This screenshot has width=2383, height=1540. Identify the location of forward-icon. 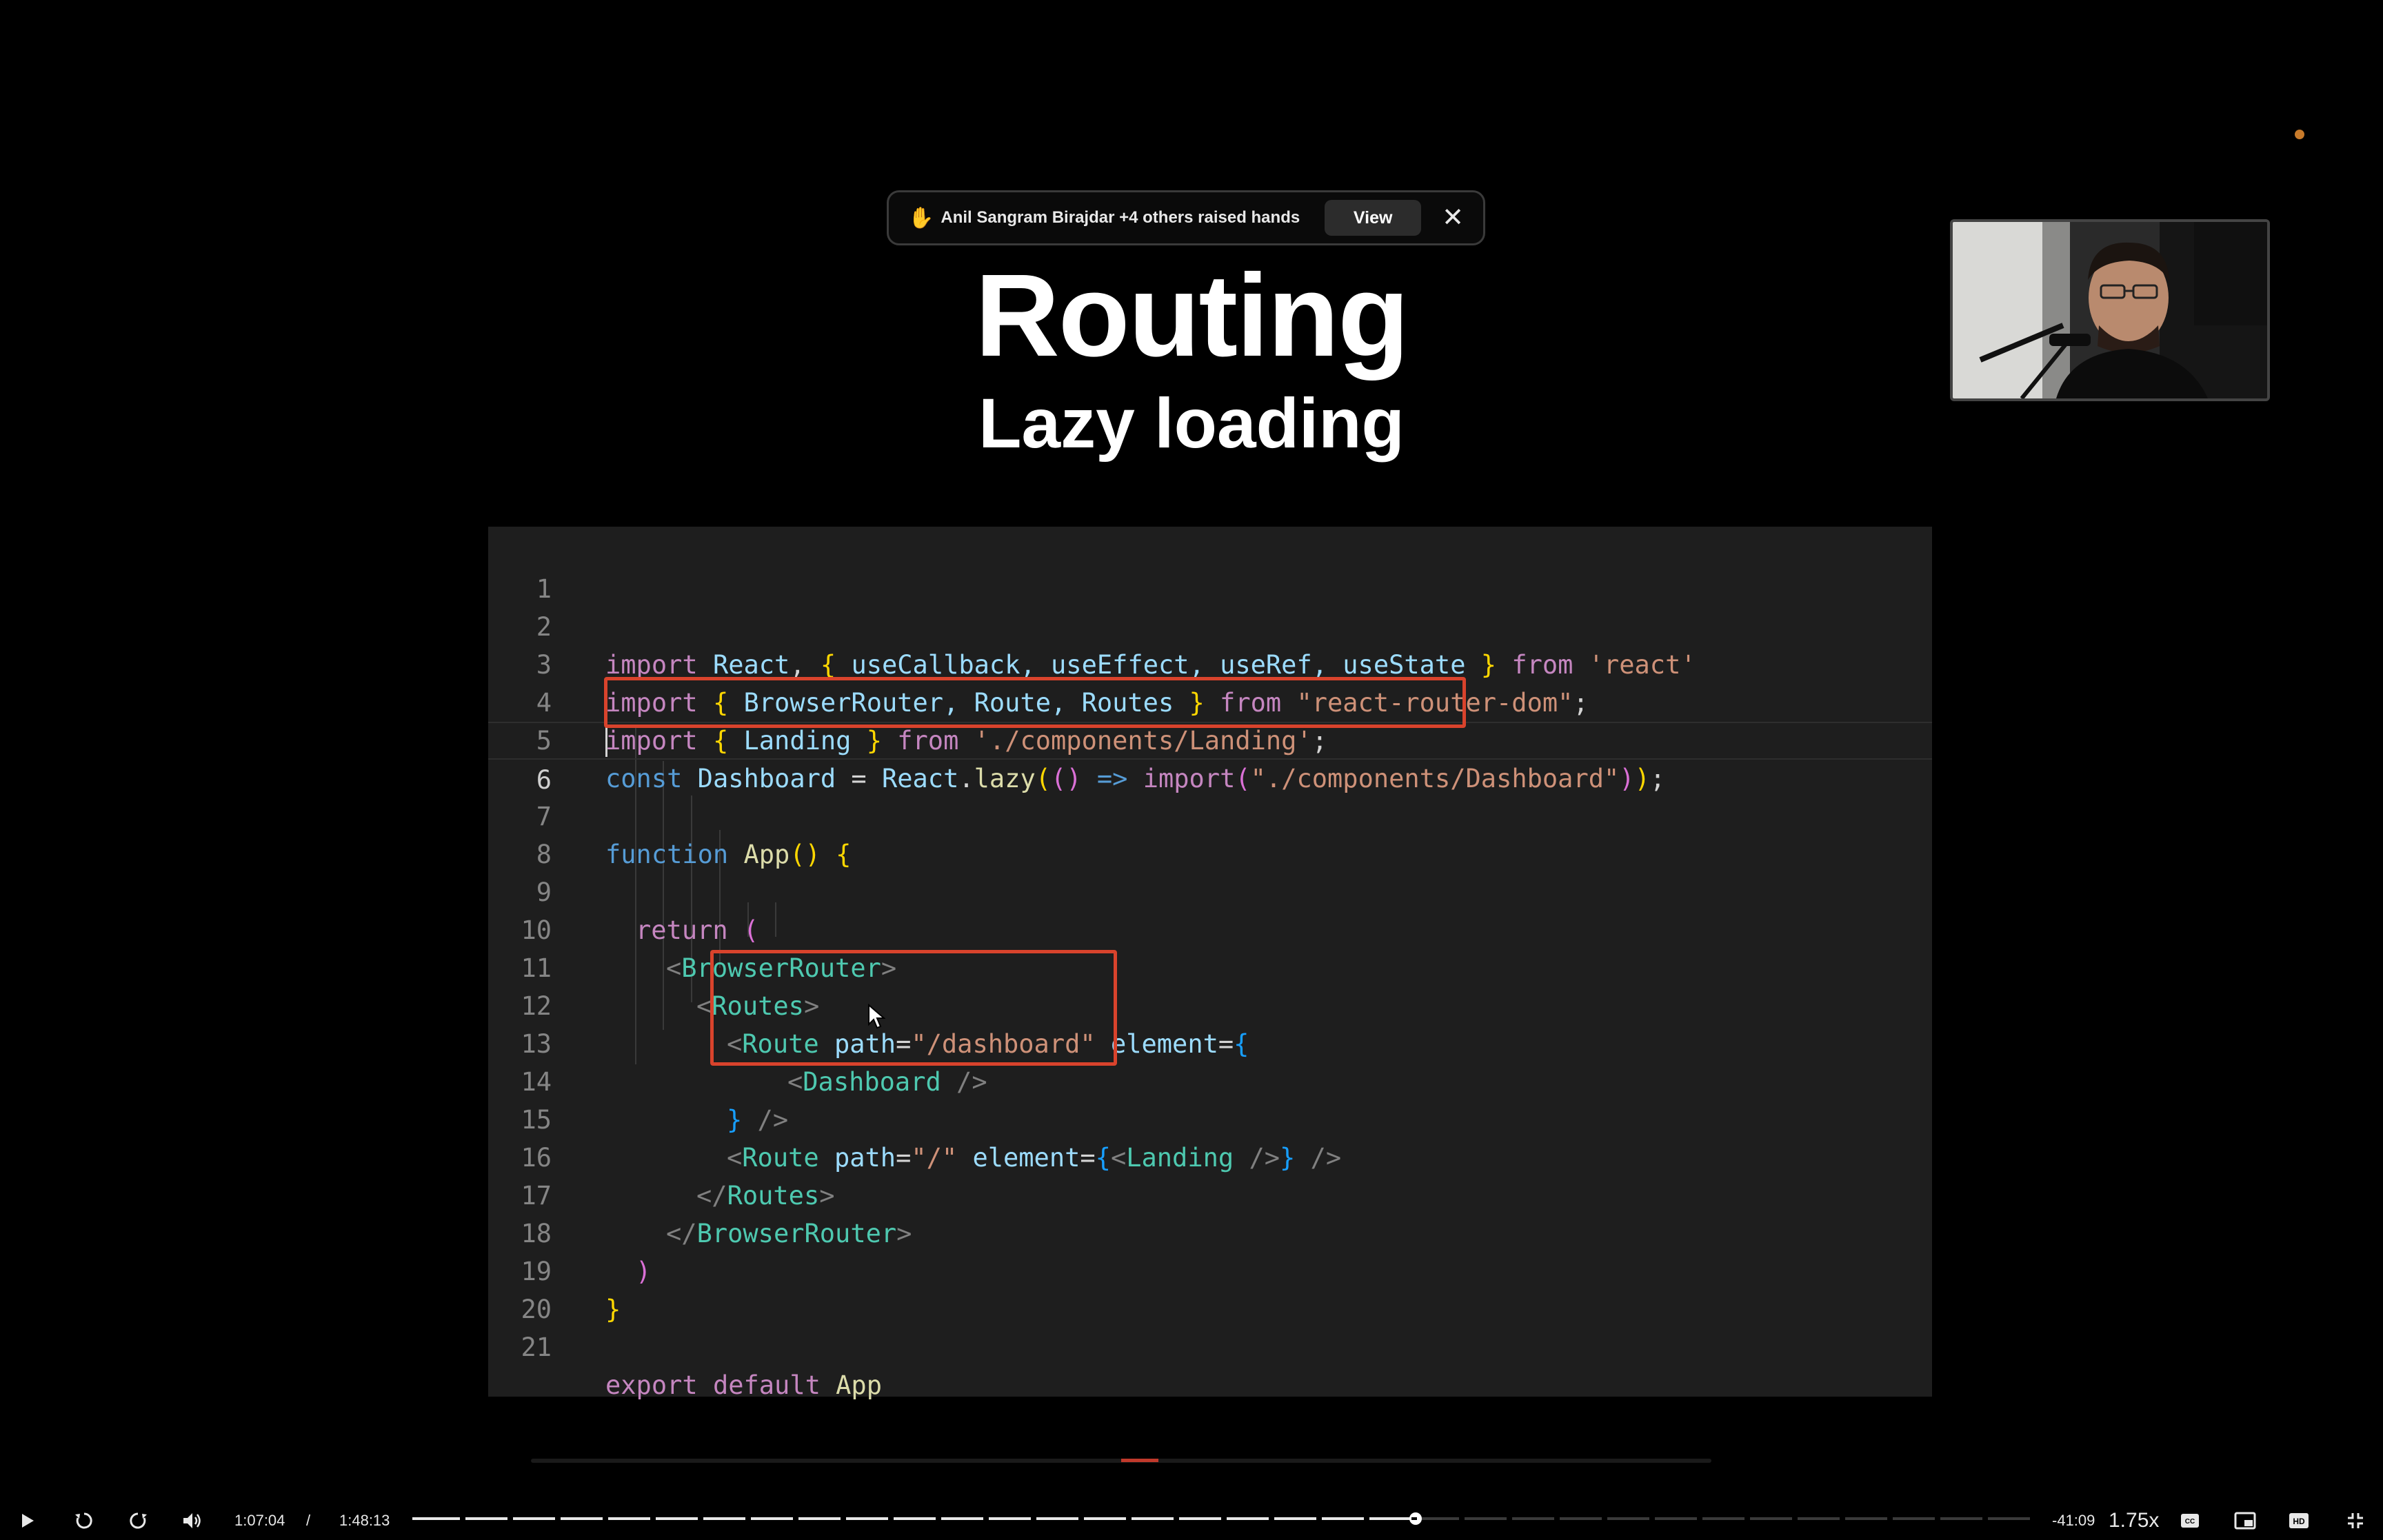
(138, 1520).